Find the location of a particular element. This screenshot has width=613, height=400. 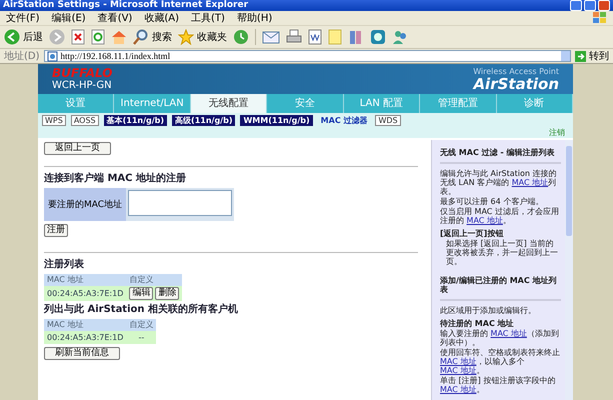

refresh-icon is located at coordinates (98, 37).